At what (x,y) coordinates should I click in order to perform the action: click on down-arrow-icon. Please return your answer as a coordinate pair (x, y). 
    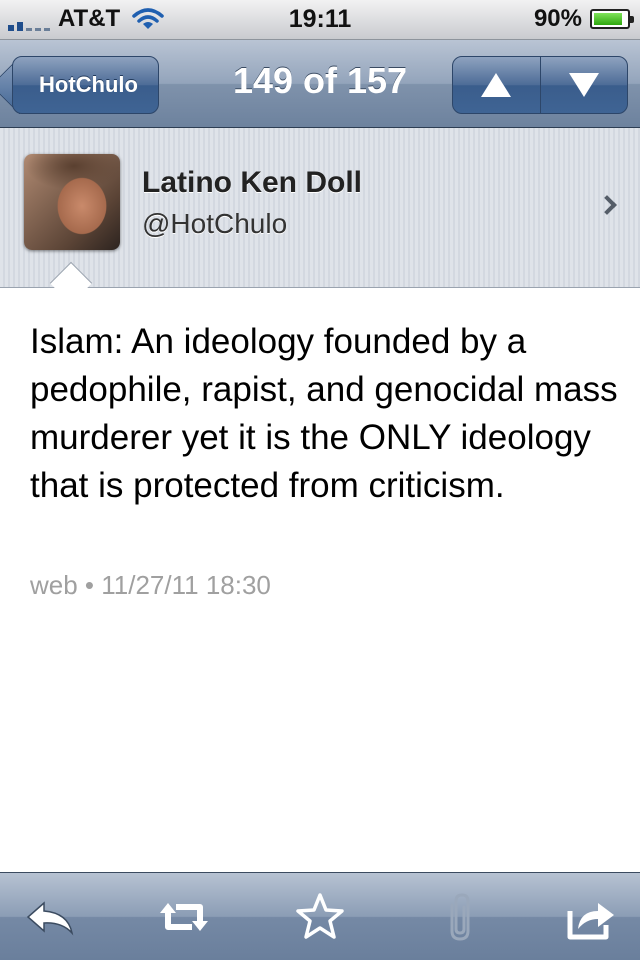
    Looking at the image, I should click on (583, 85).